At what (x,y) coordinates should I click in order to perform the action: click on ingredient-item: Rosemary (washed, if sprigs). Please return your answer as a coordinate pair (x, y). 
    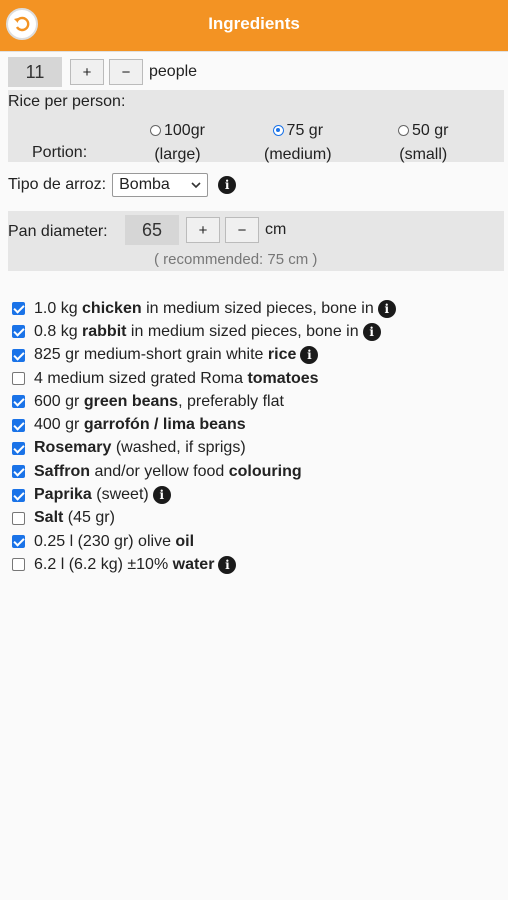
    Looking at the image, I should click on (204, 448).